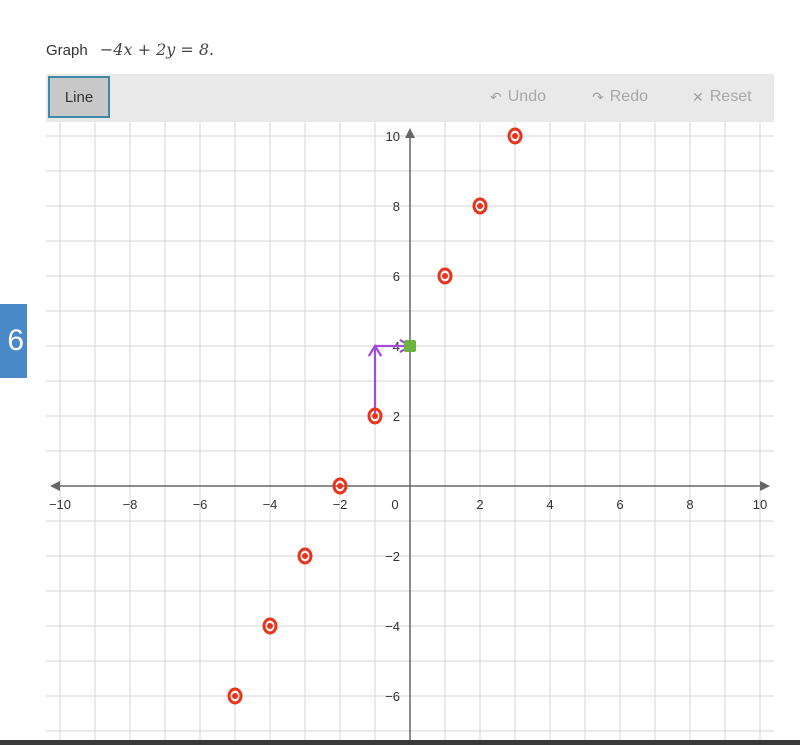 Image resolution: width=800 pixels, height=745 pixels. What do you see at coordinates (270, 504) in the screenshot?
I see `x-tick-label: −4` at bounding box center [270, 504].